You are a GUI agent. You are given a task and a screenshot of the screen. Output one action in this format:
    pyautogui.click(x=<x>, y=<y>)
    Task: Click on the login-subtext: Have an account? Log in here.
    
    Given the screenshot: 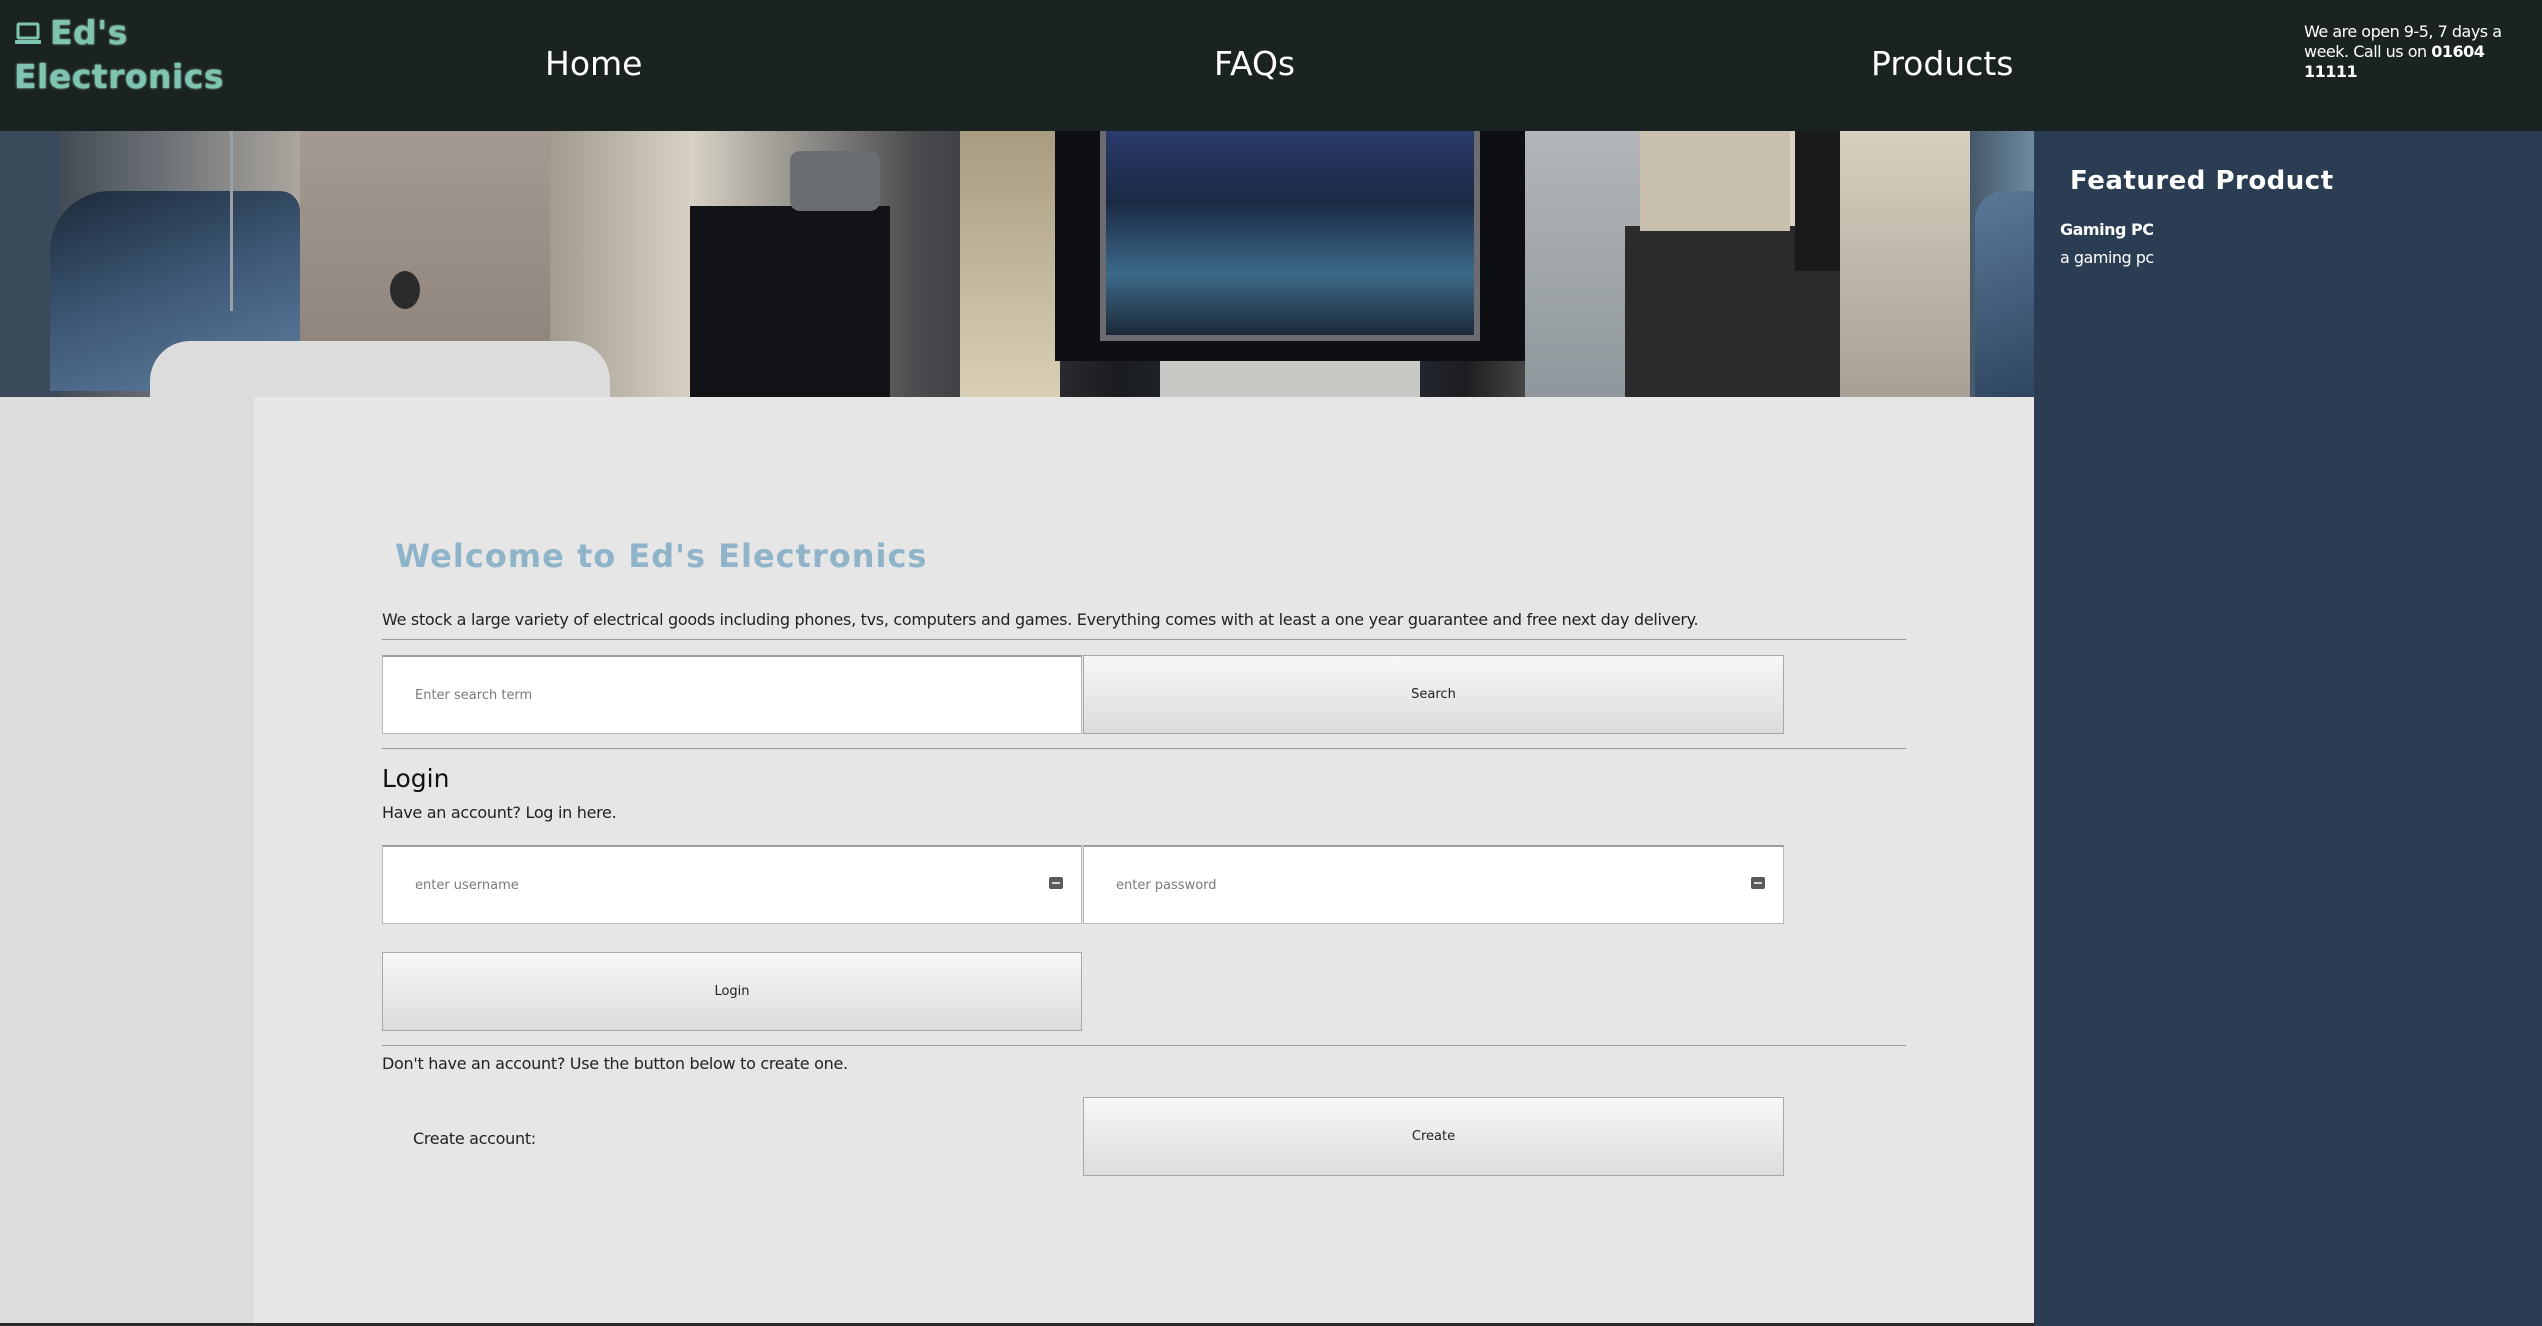 What is the action you would take?
    pyautogui.click(x=499, y=812)
    